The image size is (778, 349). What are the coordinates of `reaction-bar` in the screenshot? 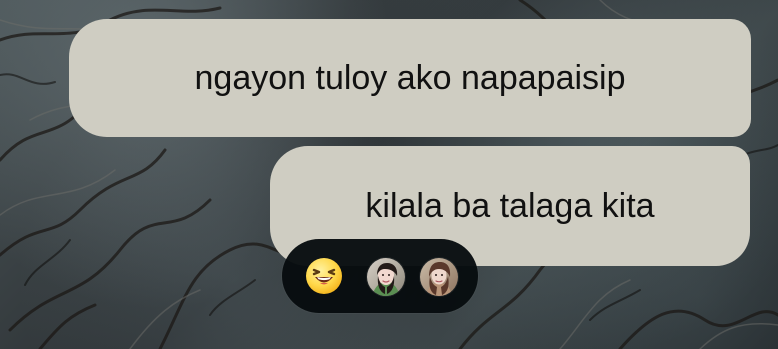 It's located at (380, 276).